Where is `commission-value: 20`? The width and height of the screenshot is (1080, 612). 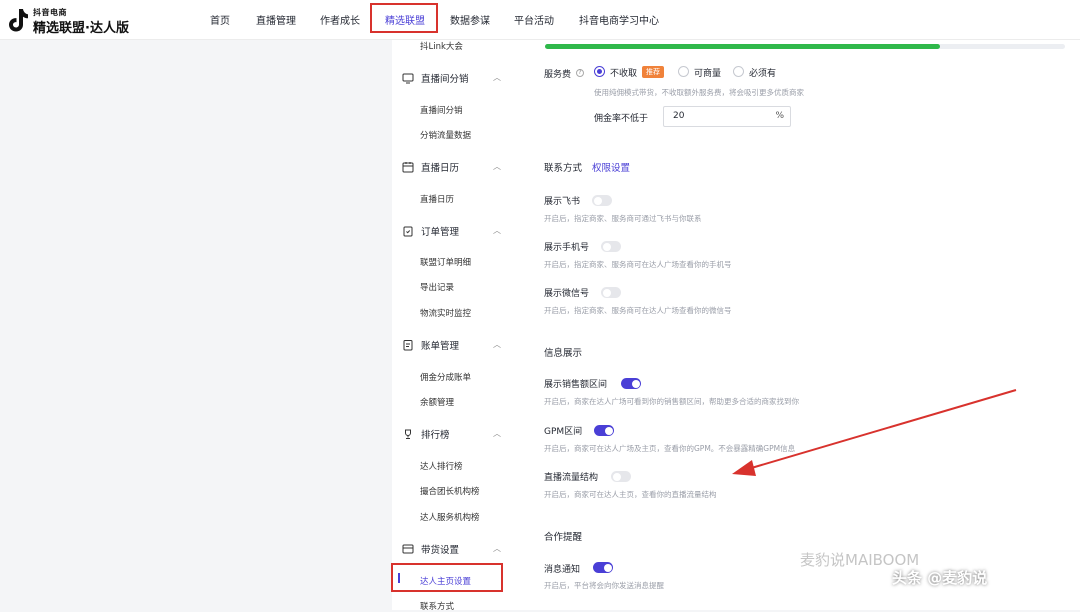
commission-value: 20 is located at coordinates (678, 116).